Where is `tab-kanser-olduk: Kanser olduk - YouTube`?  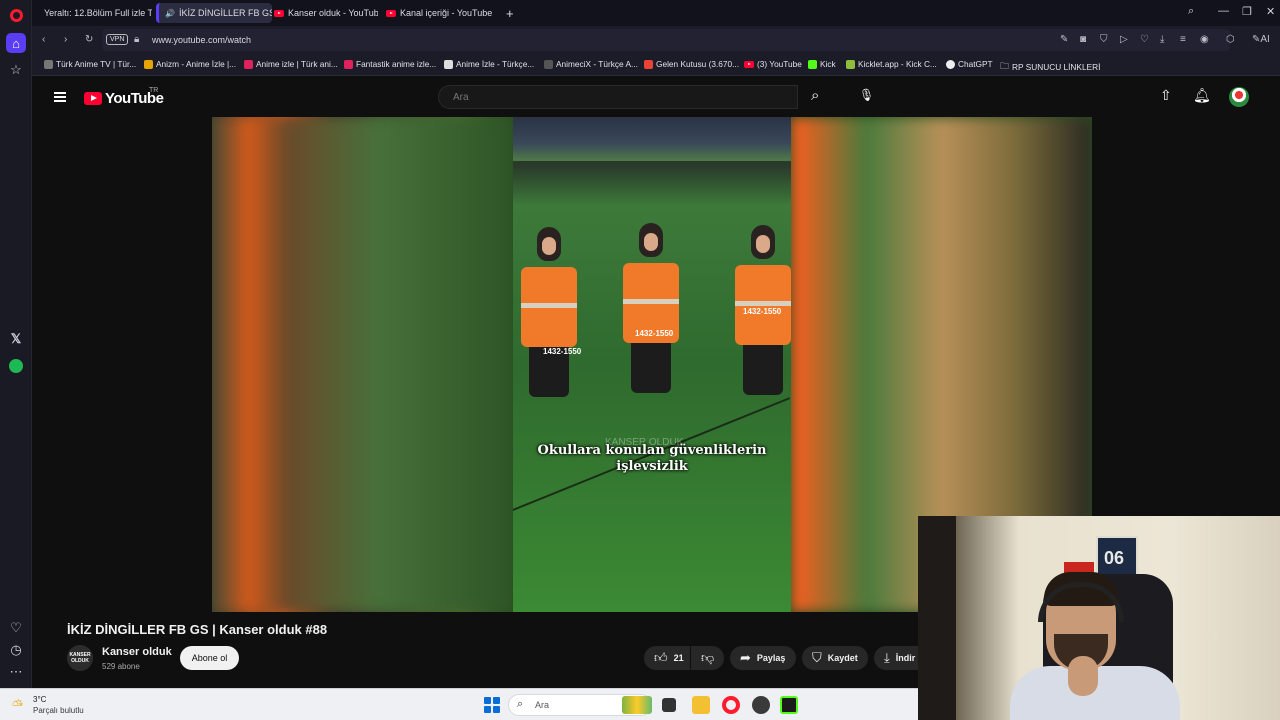 tab-kanser-olduk: Kanser olduk - YouTube is located at coordinates (323, 13).